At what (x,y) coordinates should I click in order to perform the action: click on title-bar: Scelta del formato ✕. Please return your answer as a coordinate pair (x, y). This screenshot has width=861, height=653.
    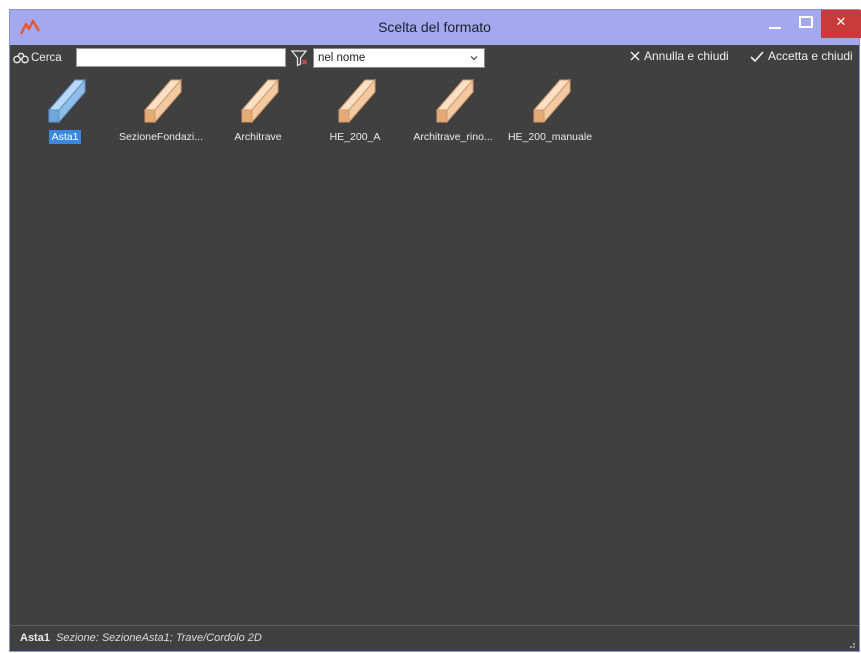
    Looking at the image, I should click on (435, 27).